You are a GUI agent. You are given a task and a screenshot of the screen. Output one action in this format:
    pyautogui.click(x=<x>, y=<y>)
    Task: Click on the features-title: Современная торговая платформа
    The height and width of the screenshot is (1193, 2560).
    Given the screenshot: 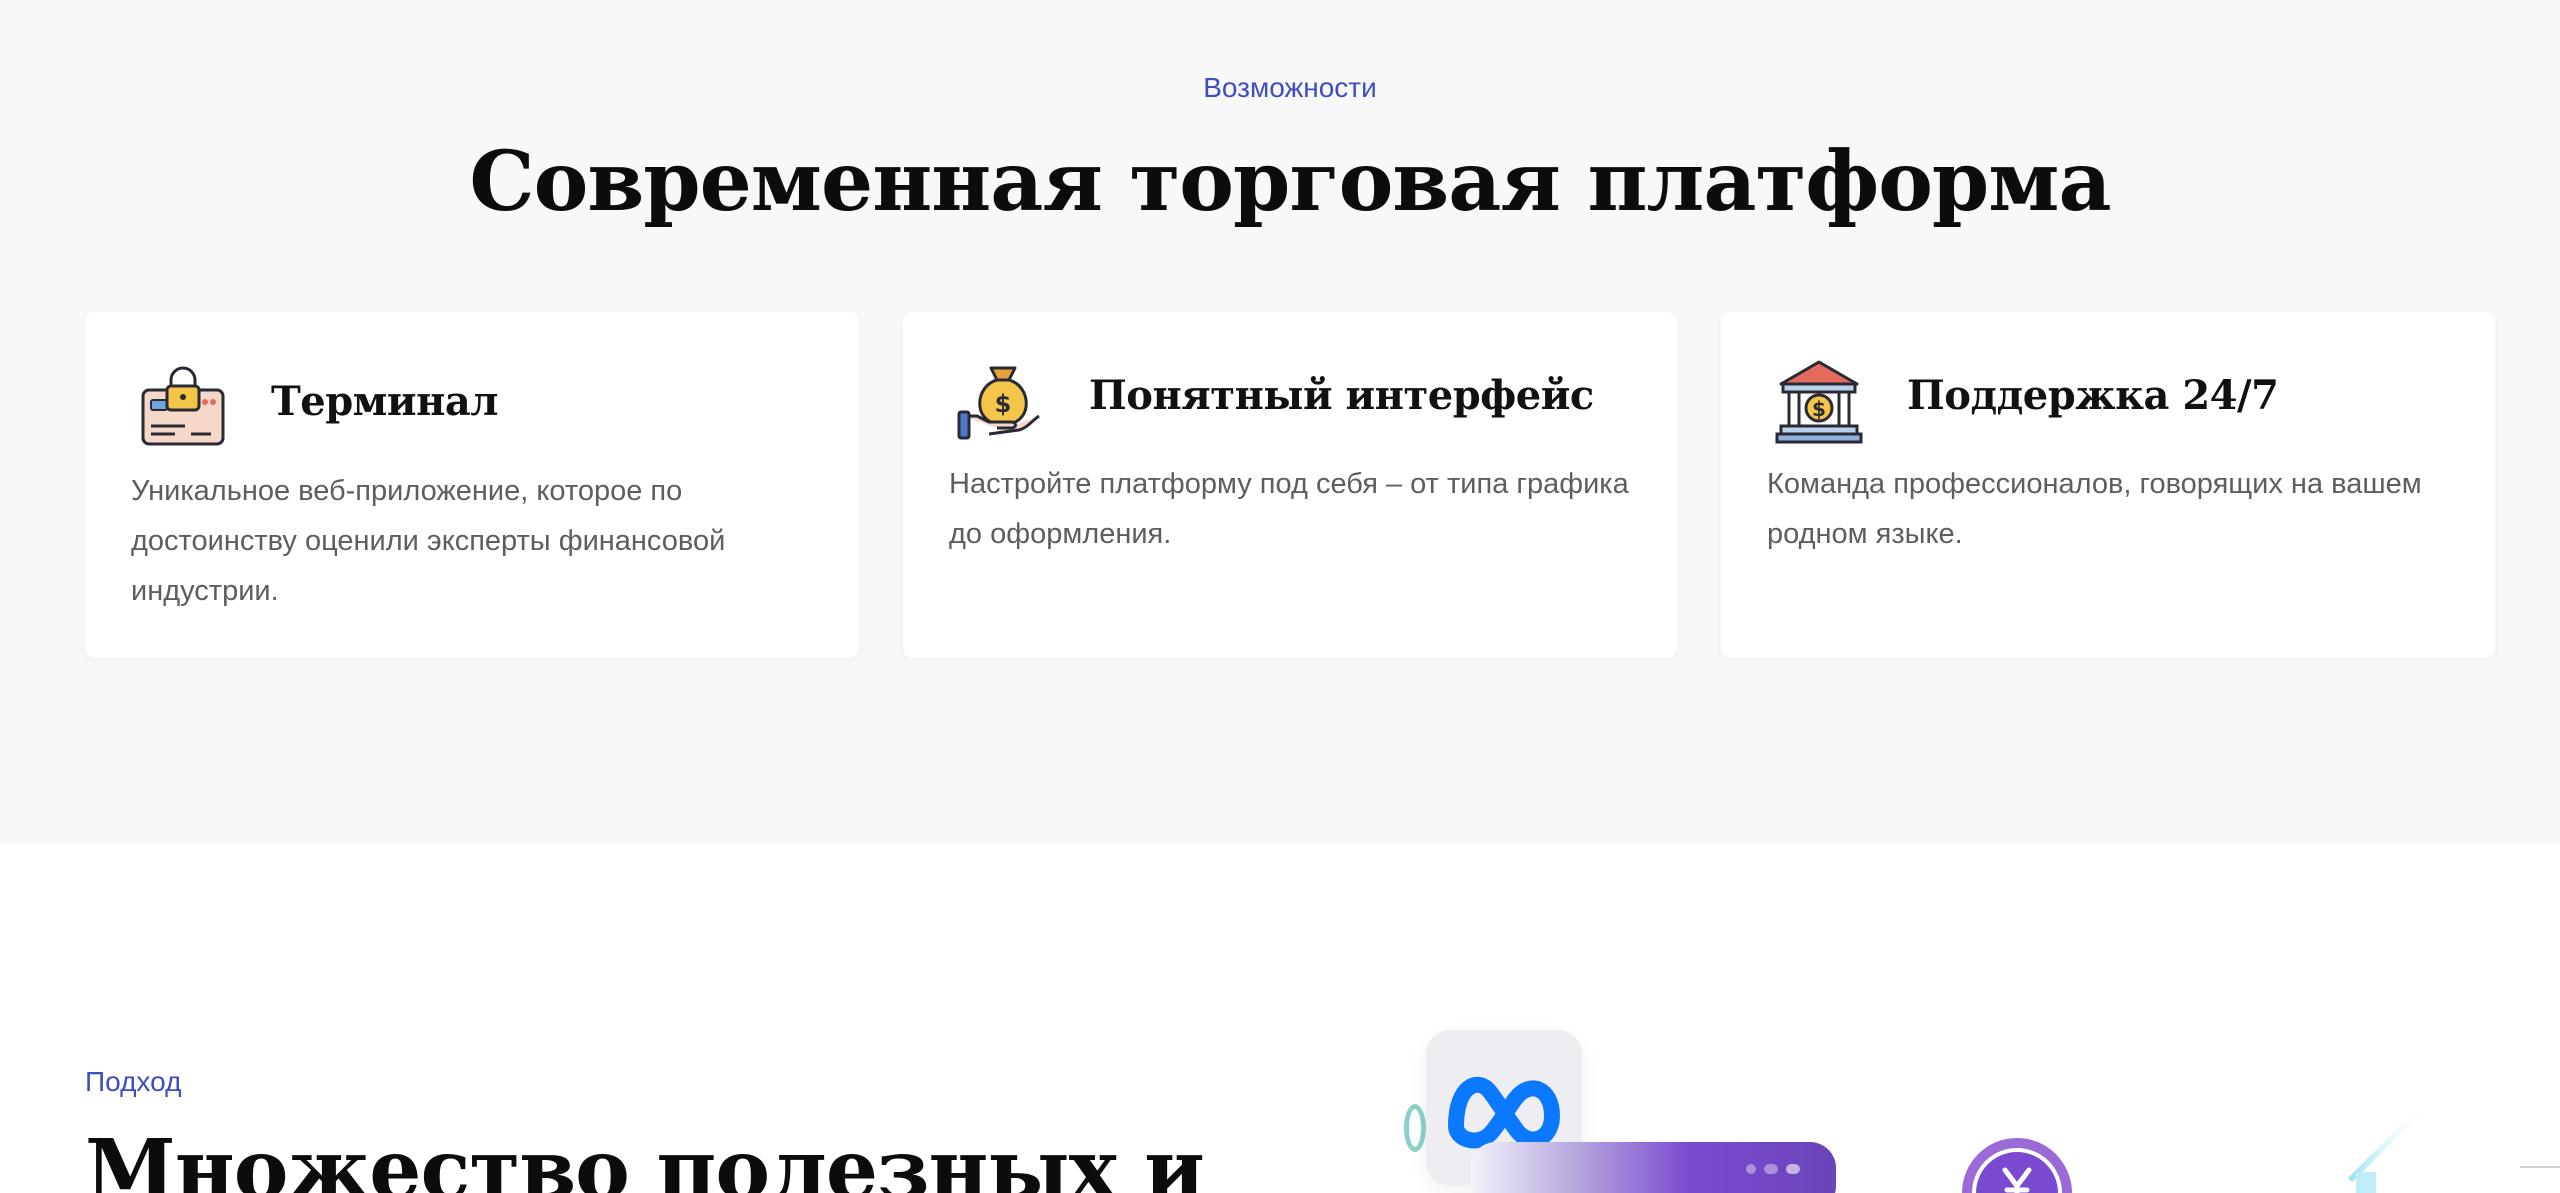 What is the action you would take?
    pyautogui.click(x=1290, y=182)
    